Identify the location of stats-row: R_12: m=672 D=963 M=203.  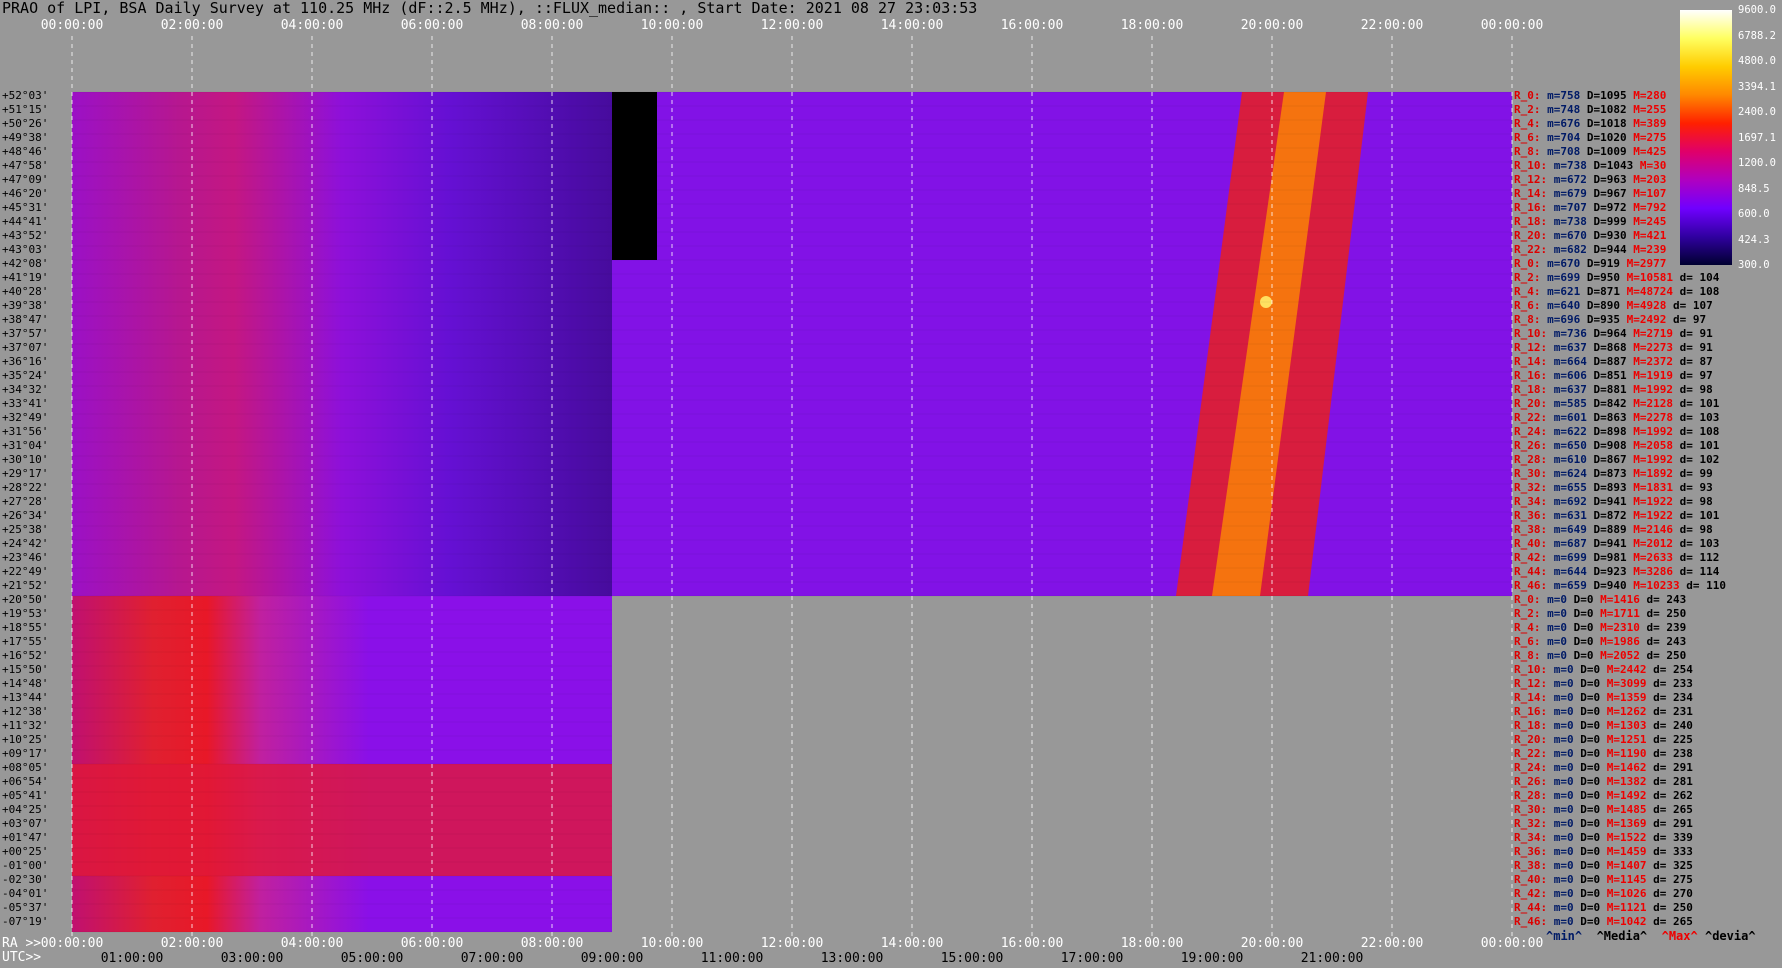
(1593, 179).